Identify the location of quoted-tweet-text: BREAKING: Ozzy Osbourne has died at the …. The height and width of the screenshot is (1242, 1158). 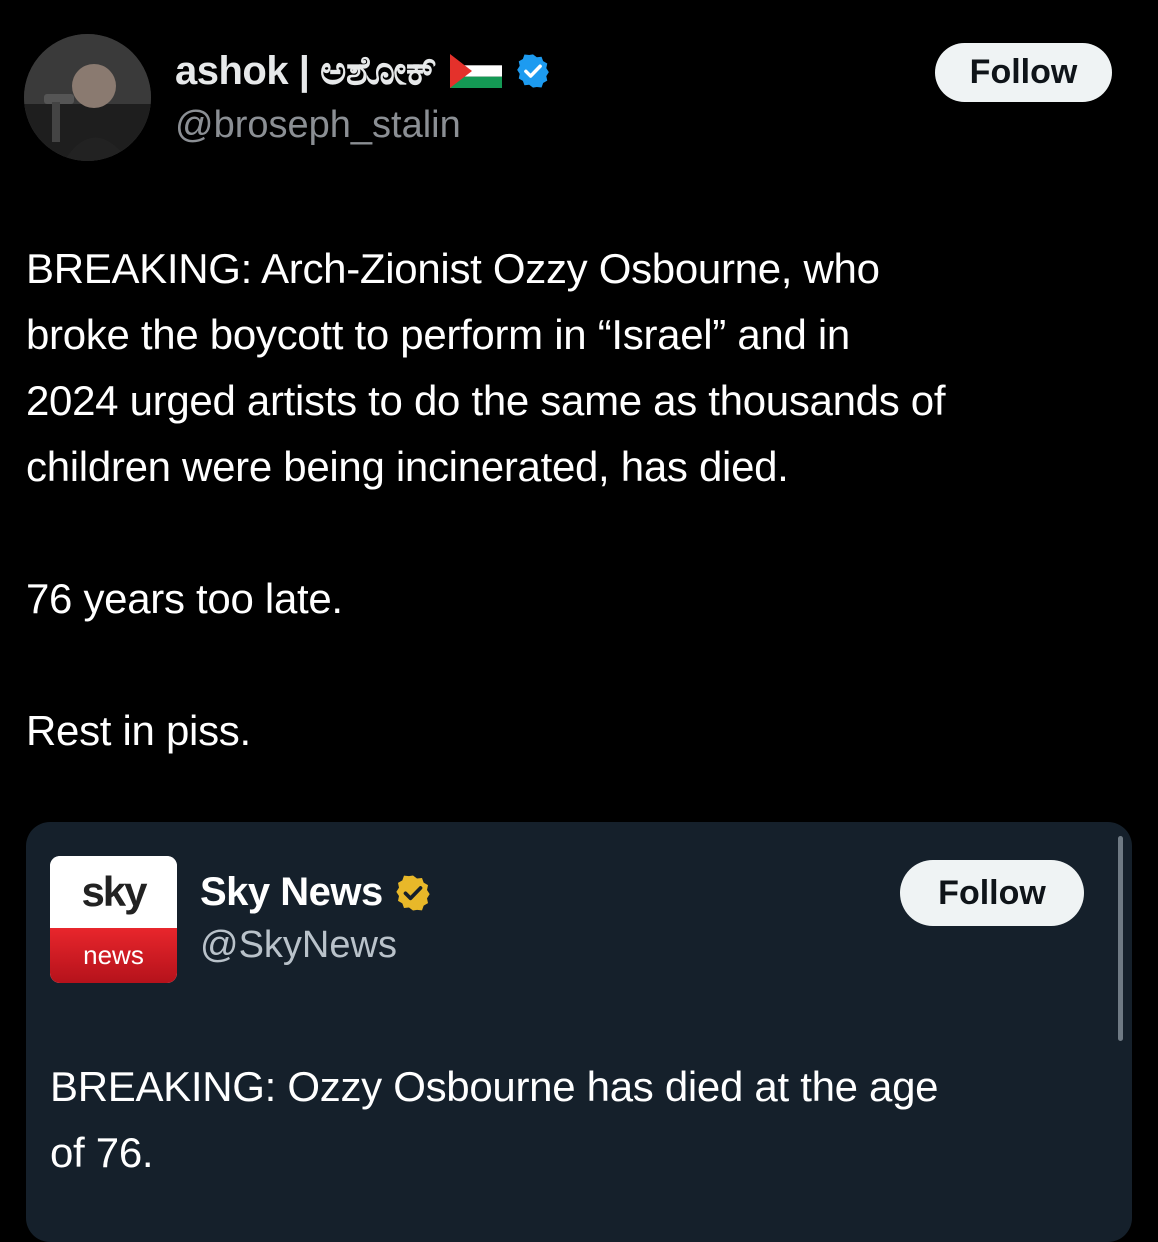
(570, 1120).